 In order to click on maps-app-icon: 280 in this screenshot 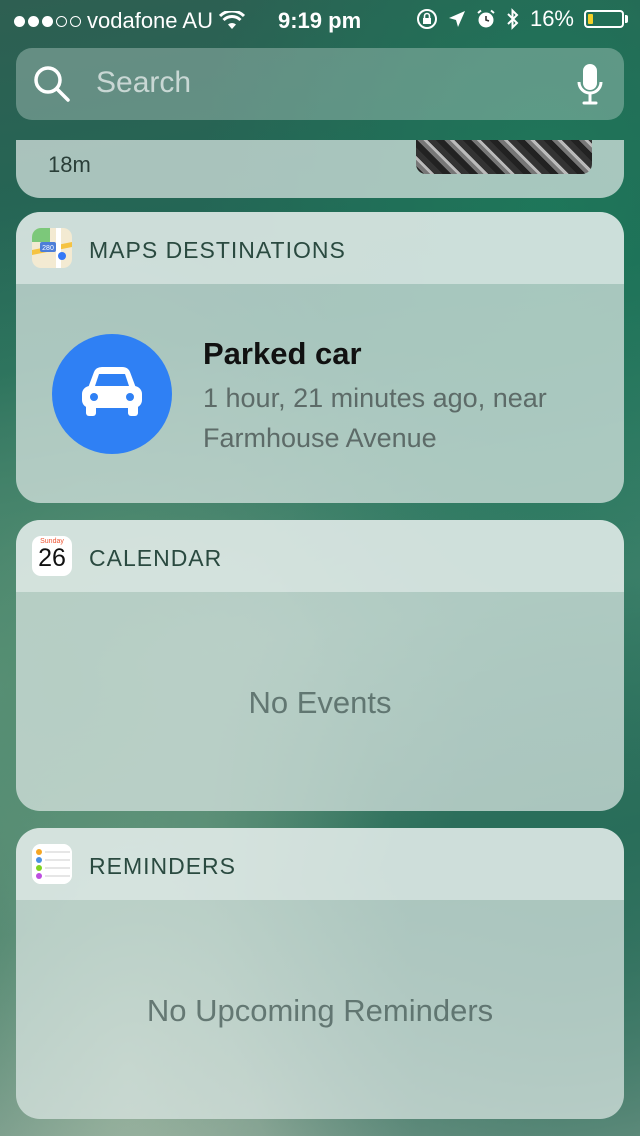, I will do `click(52, 248)`.